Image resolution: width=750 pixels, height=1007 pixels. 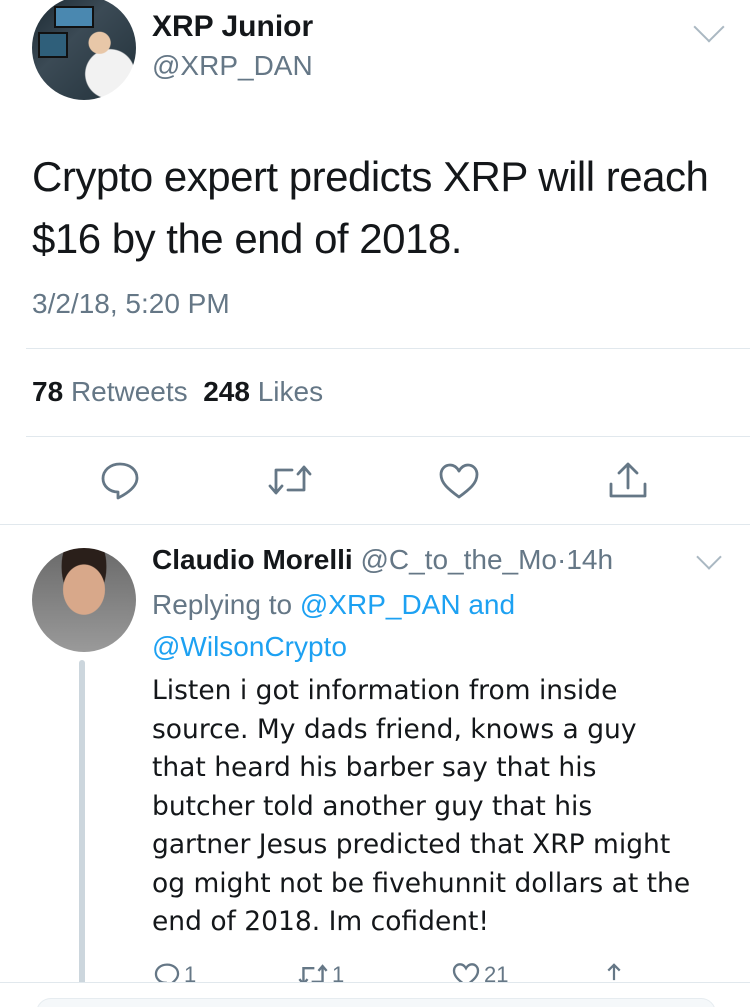 What do you see at coordinates (422, 626) in the screenshot?
I see `replying-to: Replying to @XRP_DAN and @WilsonCrypto` at bounding box center [422, 626].